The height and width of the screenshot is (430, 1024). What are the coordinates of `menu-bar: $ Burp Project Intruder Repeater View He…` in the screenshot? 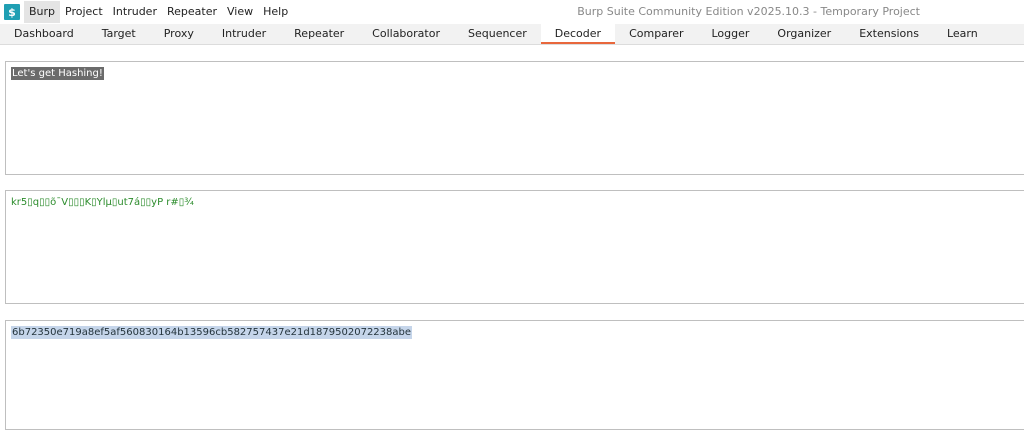 It's located at (512, 12).